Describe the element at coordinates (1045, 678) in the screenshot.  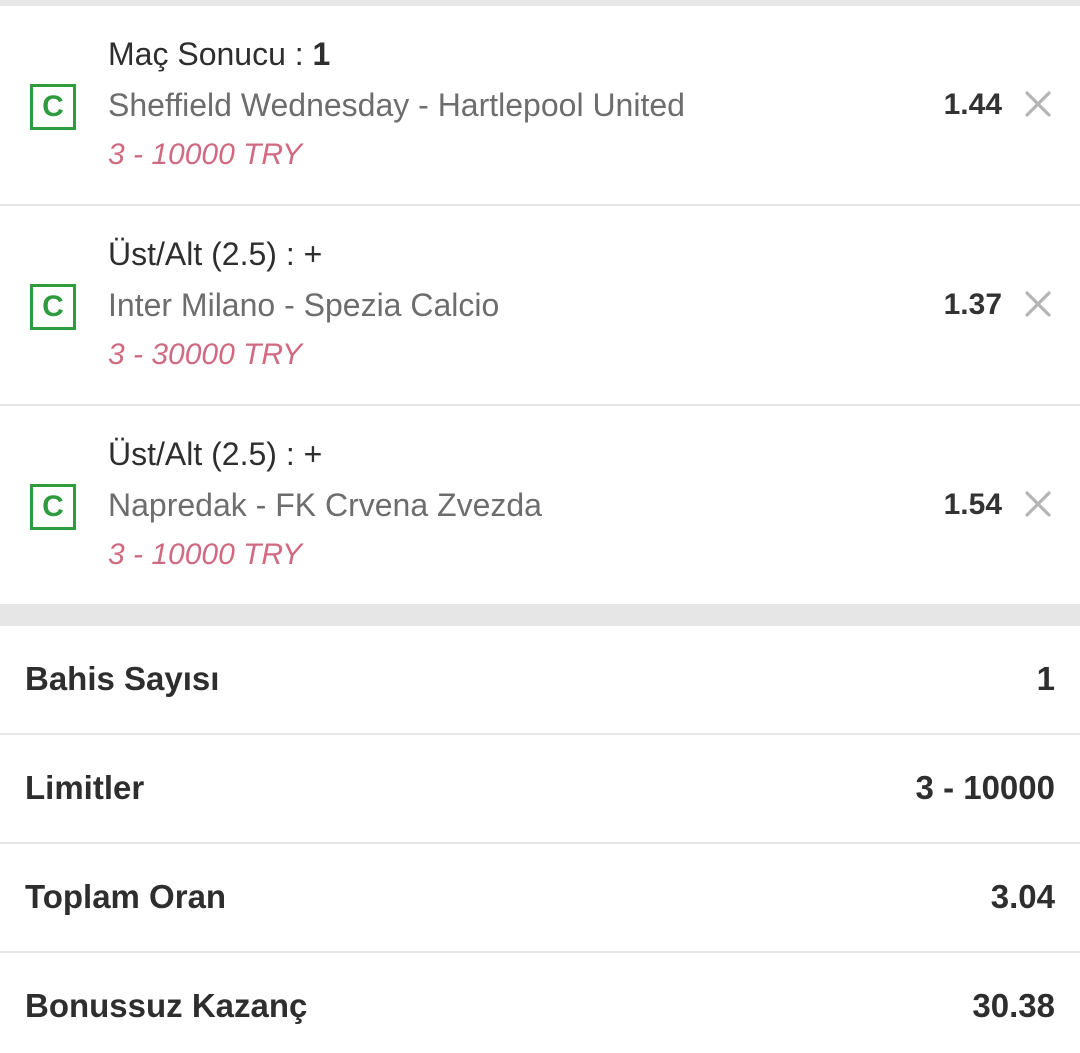
I see `summary-value: 1` at that location.